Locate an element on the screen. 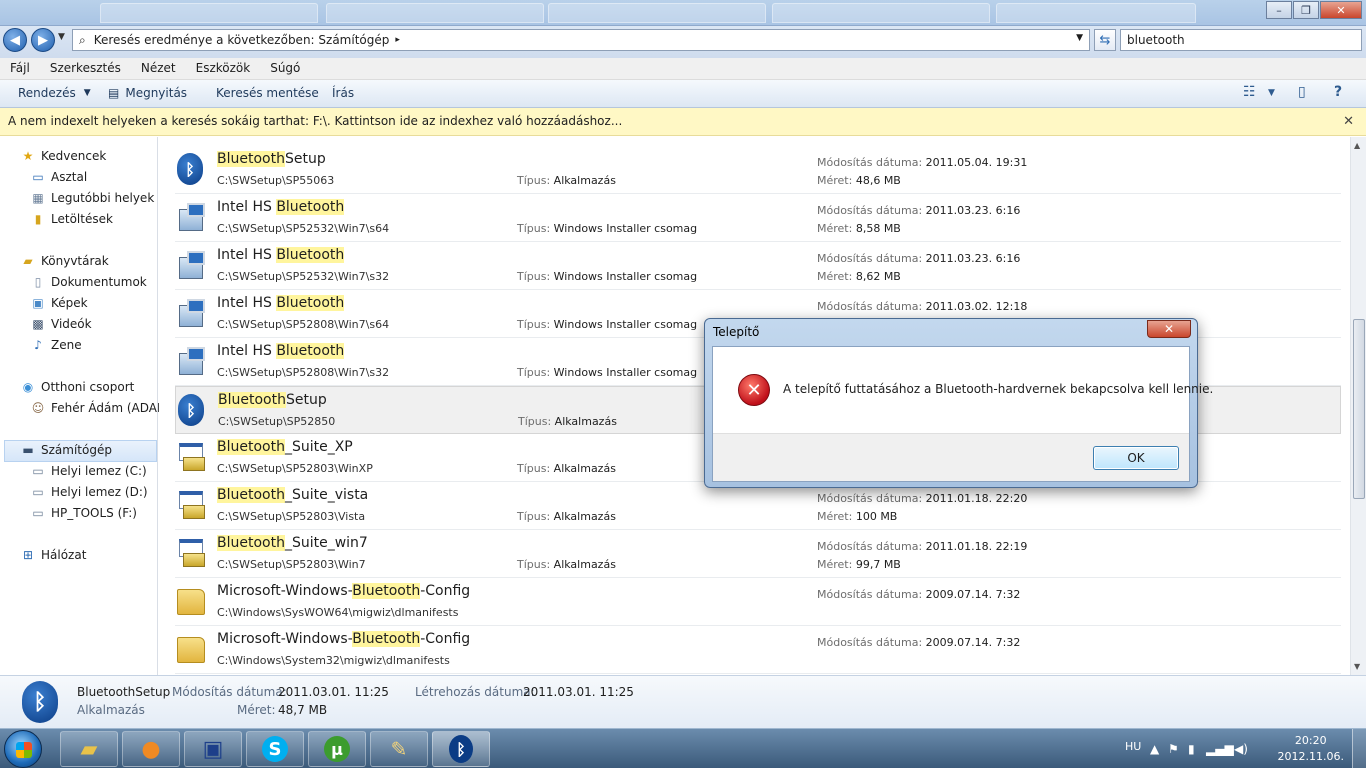  result-size: Méret: 99,7 MB is located at coordinates (859, 564).